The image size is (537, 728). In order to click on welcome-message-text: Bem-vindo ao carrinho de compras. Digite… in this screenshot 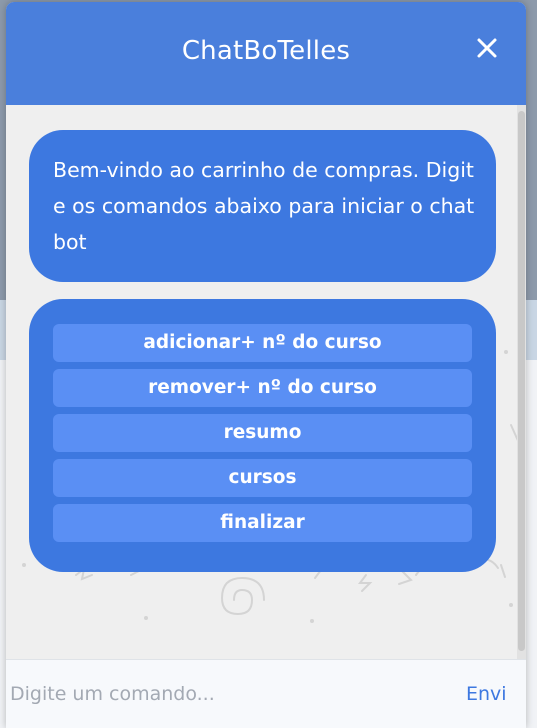, I will do `click(264, 206)`.